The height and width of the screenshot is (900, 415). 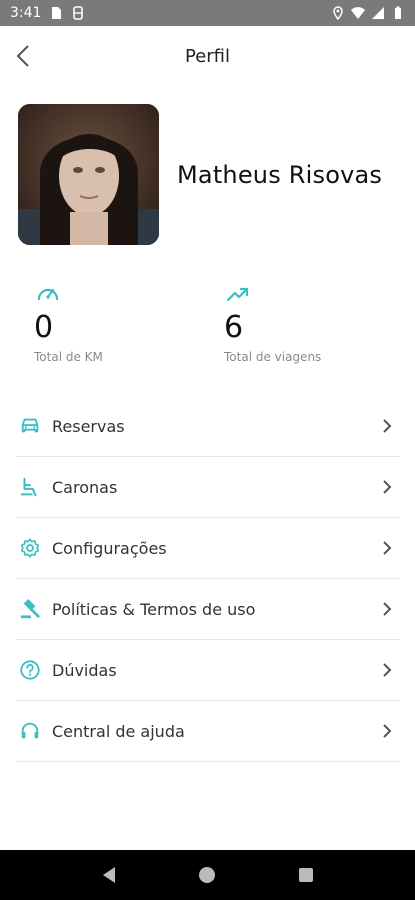 I want to click on stat-total-km: 0 Total de KM, so click(x=119, y=323).